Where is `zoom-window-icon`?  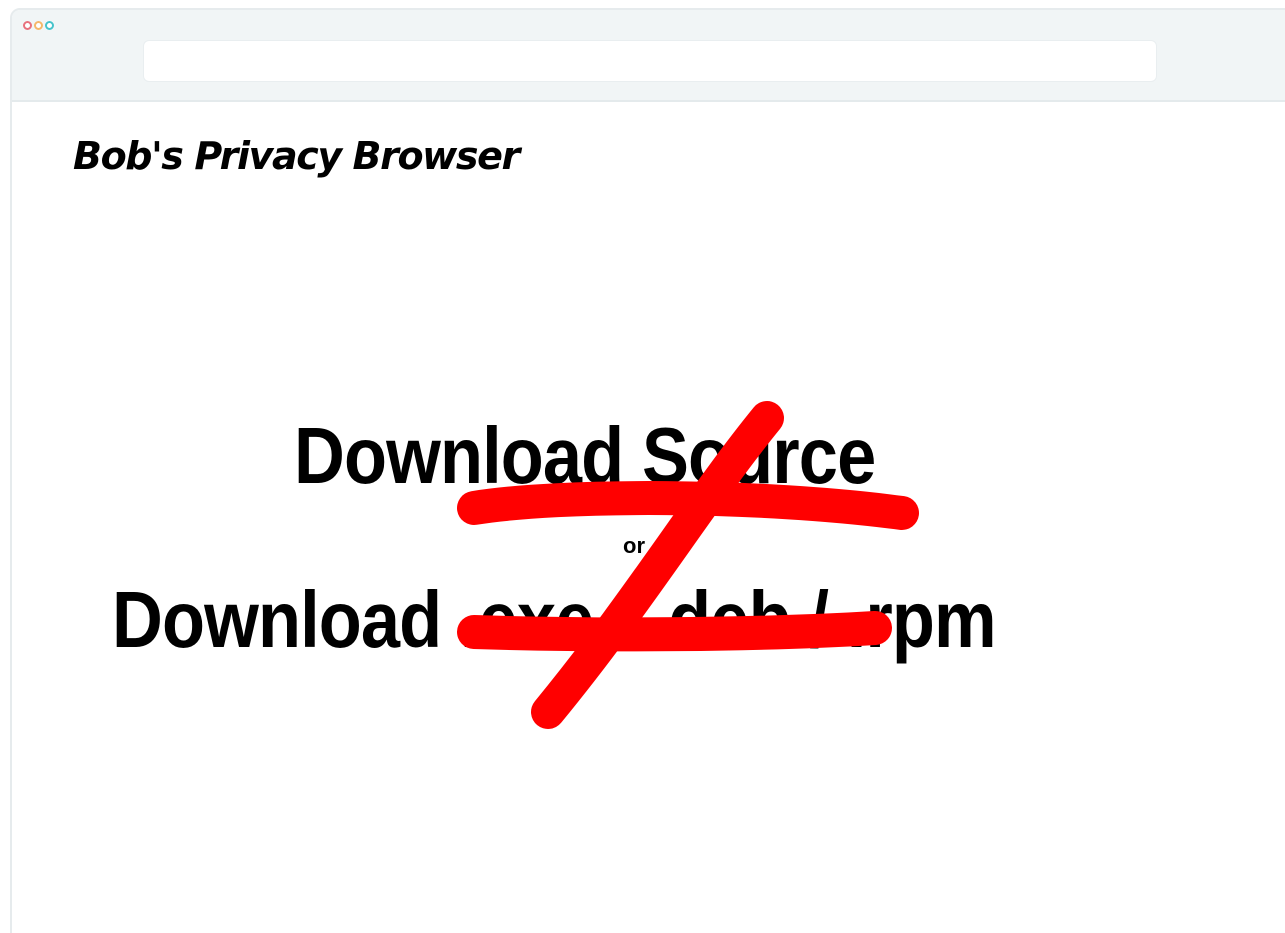 zoom-window-icon is located at coordinates (49, 25).